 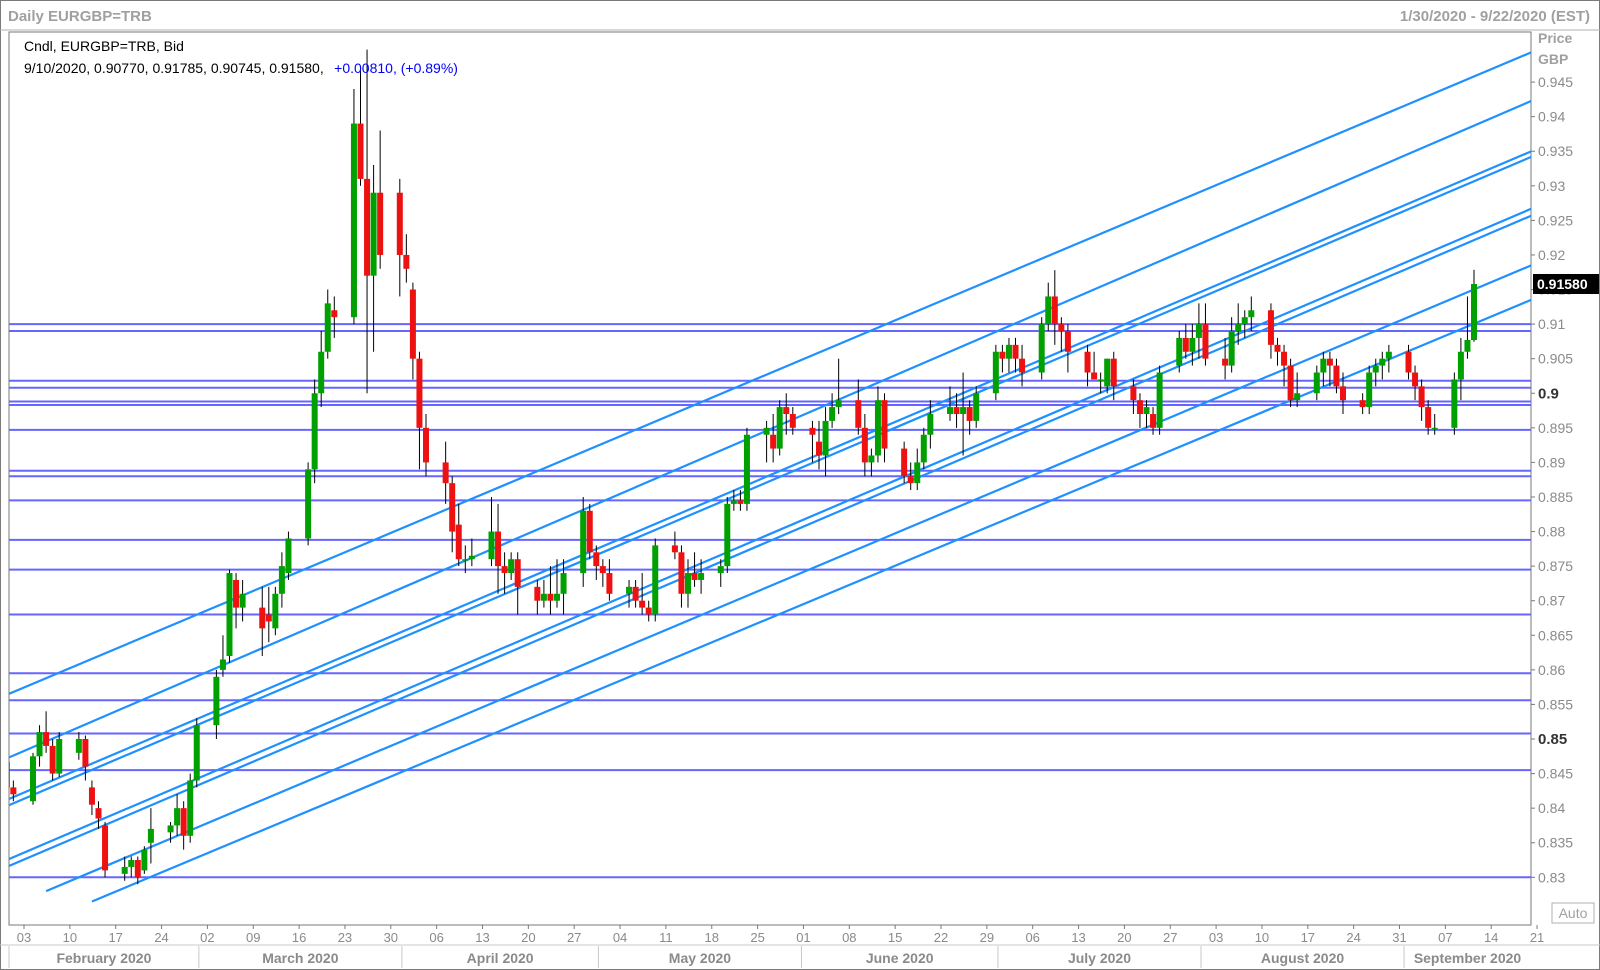 What do you see at coordinates (1555, 774) in the screenshot?
I see `price-tick-label: 0.845` at bounding box center [1555, 774].